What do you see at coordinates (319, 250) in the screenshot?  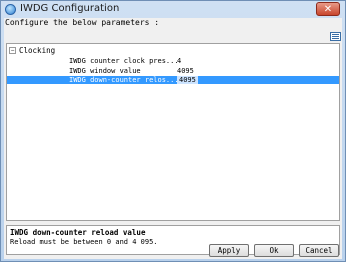 I see `cancel-button: Cancel` at bounding box center [319, 250].